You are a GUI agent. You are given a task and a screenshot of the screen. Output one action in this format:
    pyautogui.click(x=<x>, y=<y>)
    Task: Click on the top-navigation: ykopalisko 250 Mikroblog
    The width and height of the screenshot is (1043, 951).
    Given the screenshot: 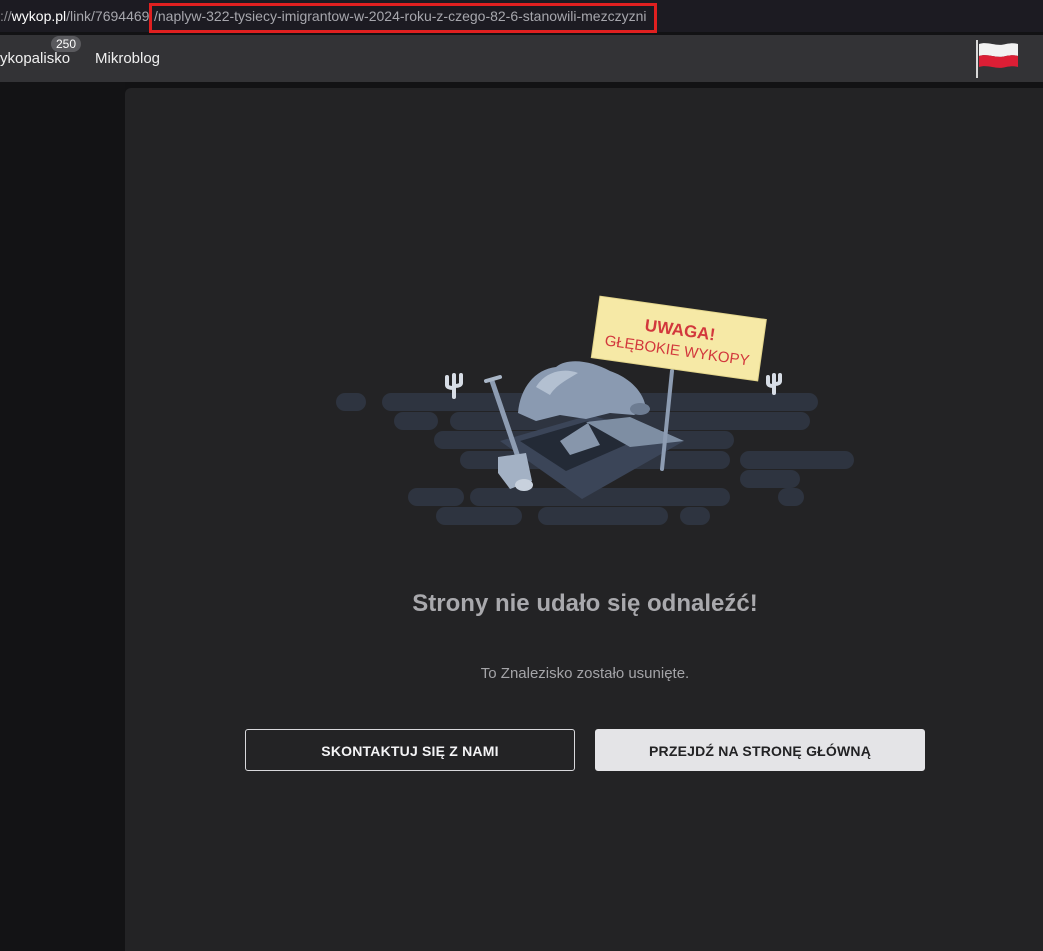 What is the action you would take?
    pyautogui.click(x=521, y=58)
    